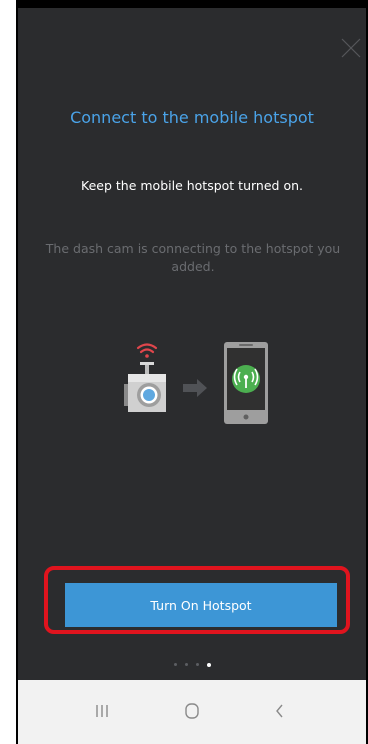 This screenshot has width=368, height=744. Describe the element at coordinates (192, 185) in the screenshot. I see `instruction-text: Keep the mobile hotspot turned on.` at that location.